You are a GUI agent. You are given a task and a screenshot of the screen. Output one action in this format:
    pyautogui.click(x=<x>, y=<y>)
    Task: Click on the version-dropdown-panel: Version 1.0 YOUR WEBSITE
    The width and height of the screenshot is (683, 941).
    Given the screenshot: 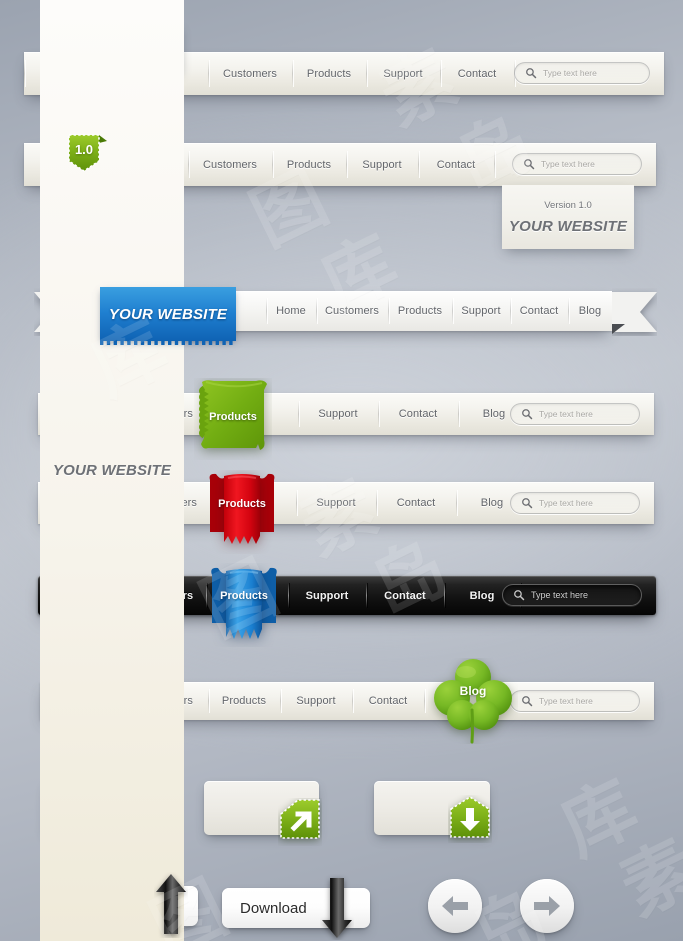 What is the action you would take?
    pyautogui.click(x=568, y=217)
    